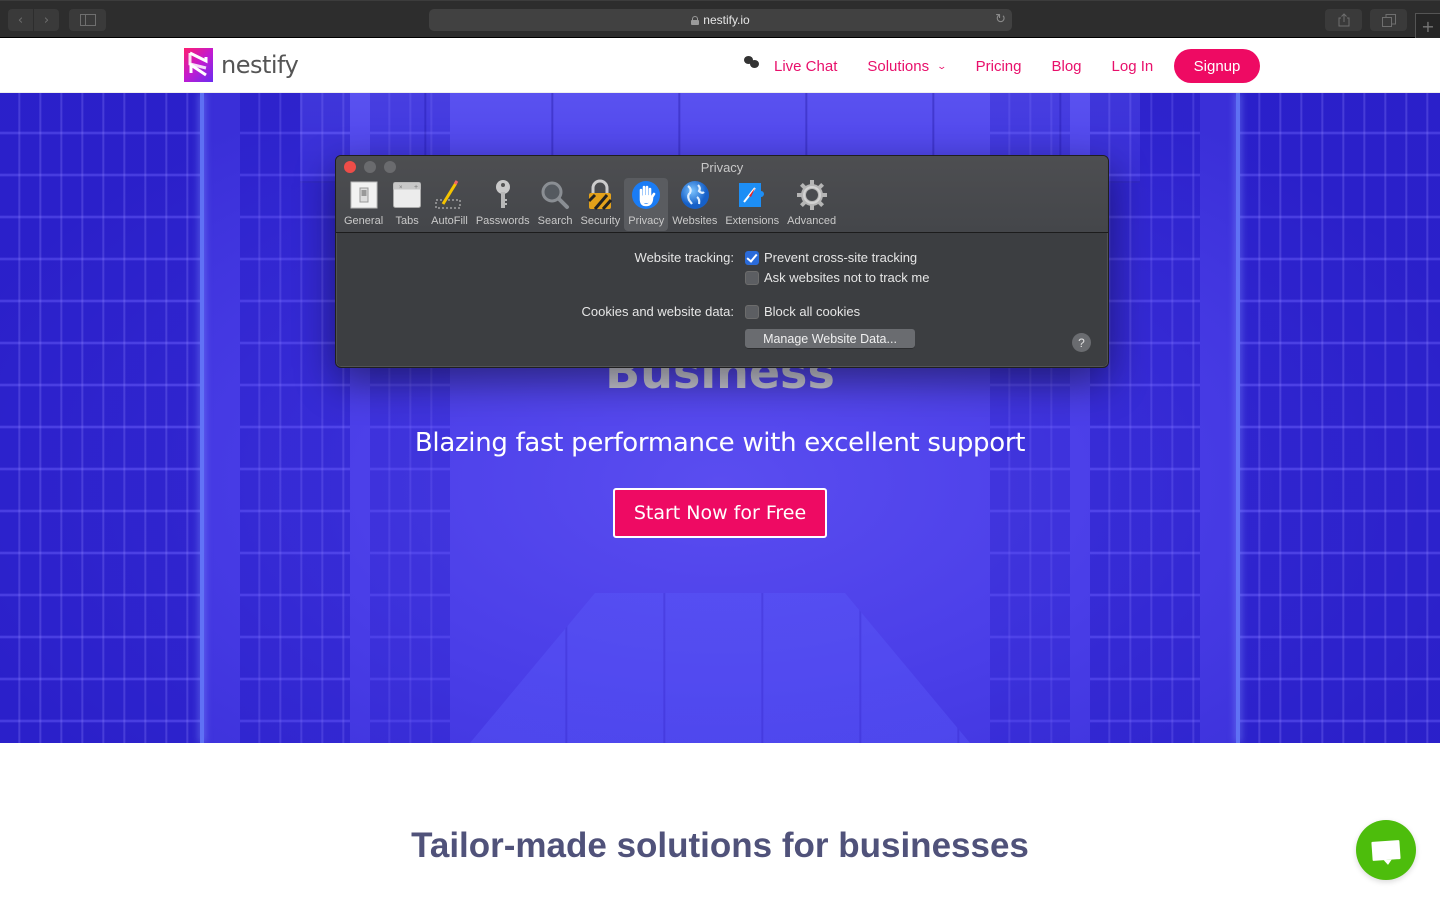 This screenshot has height=900, width=1440. Describe the element at coordinates (720, 513) in the screenshot. I see `start-now-button: Start Now for Free` at that location.